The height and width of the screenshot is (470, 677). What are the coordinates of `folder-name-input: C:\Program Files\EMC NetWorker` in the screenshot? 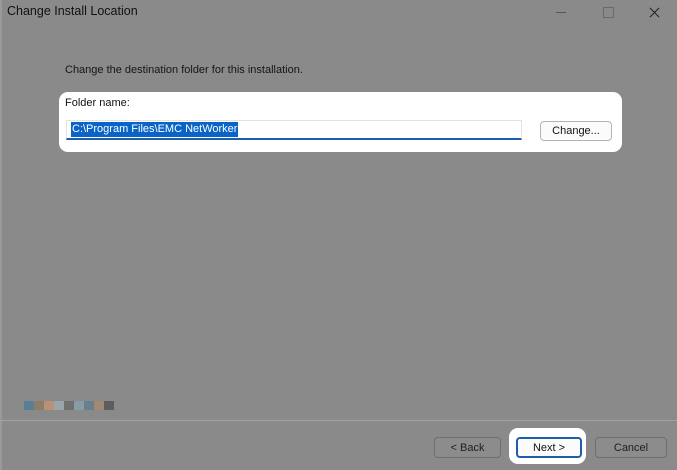 It's located at (294, 130).